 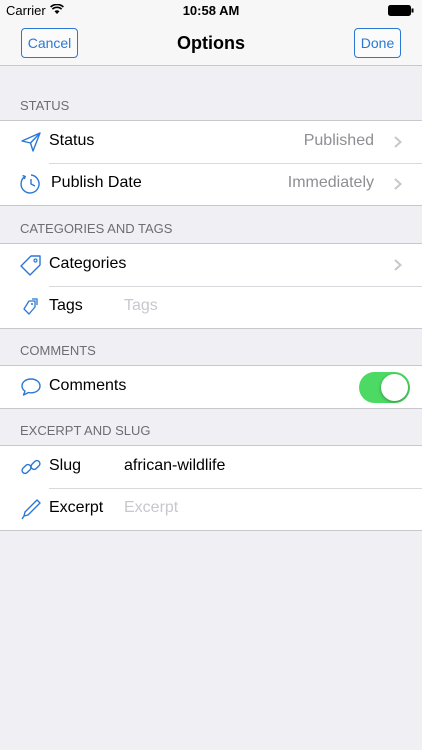 What do you see at coordinates (31, 142) in the screenshot?
I see `paper-plane-icon` at bounding box center [31, 142].